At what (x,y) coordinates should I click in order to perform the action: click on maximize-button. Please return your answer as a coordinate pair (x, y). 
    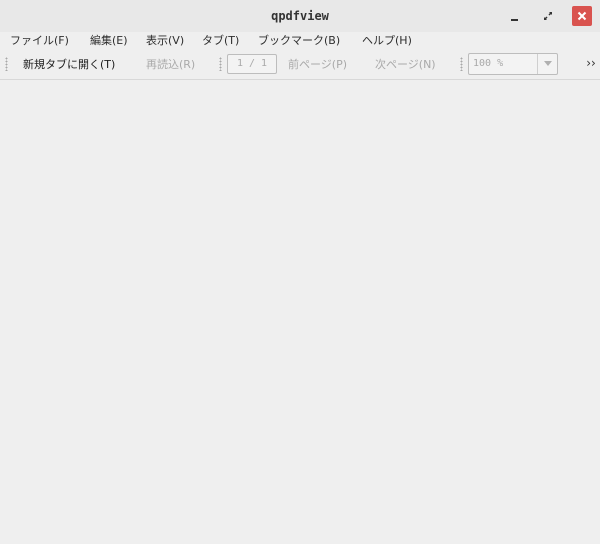
    Looking at the image, I should click on (548, 16).